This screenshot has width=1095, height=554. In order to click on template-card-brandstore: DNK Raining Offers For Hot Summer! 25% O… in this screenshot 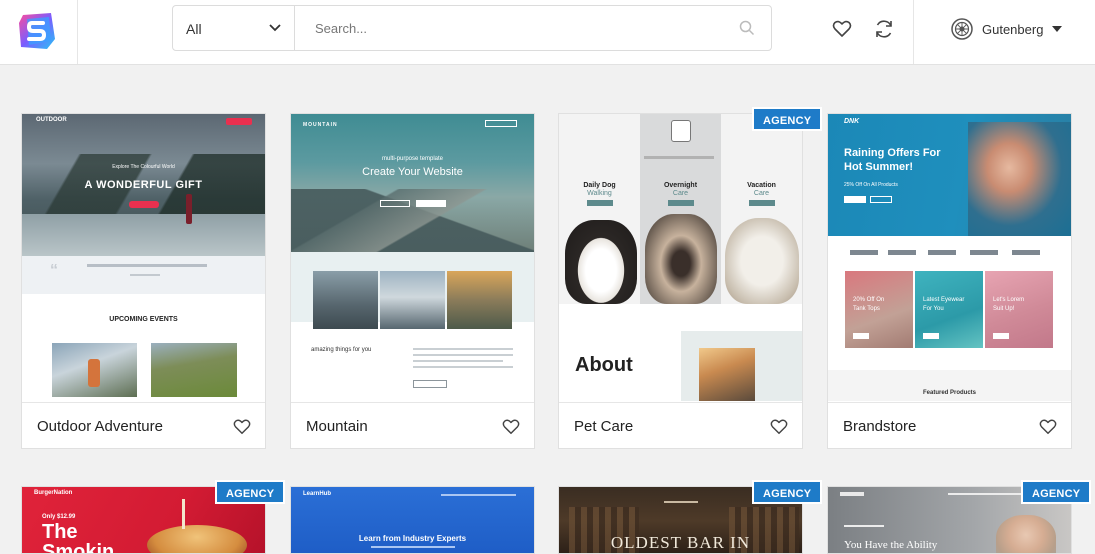, I will do `click(949, 281)`.